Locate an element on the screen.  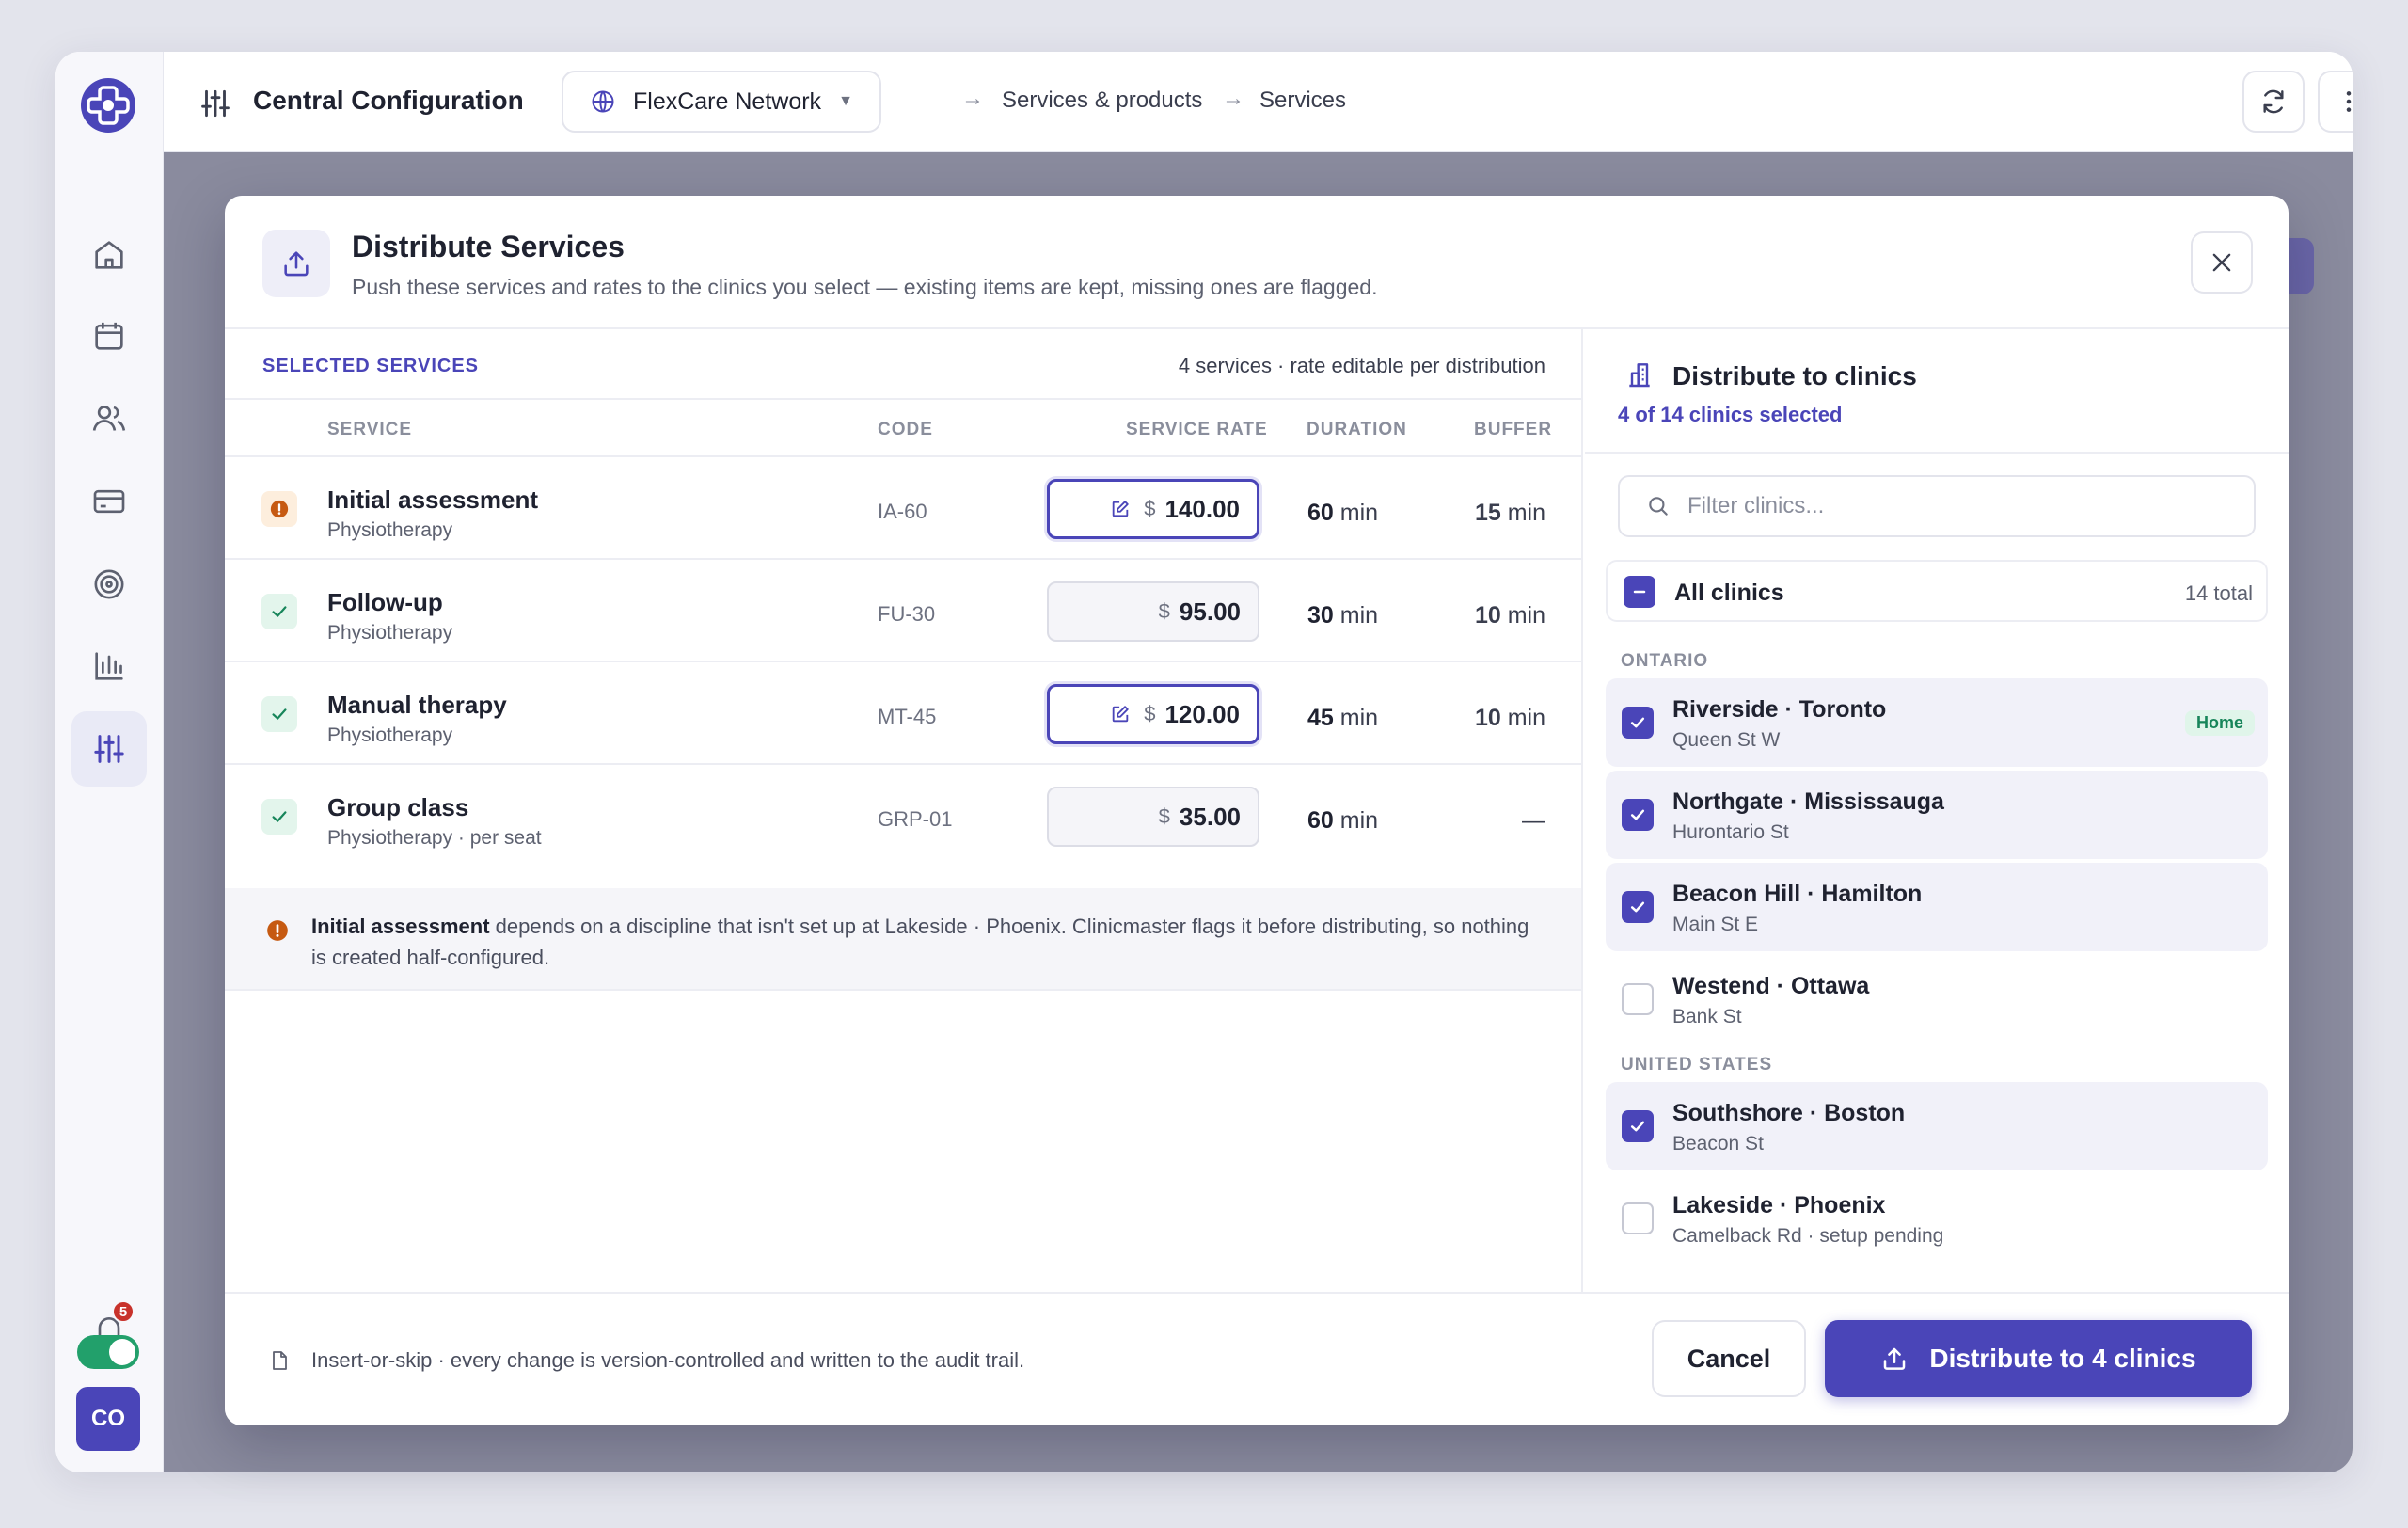
clinic-name: Northgate · Mississauga is located at coordinates (1808, 801).